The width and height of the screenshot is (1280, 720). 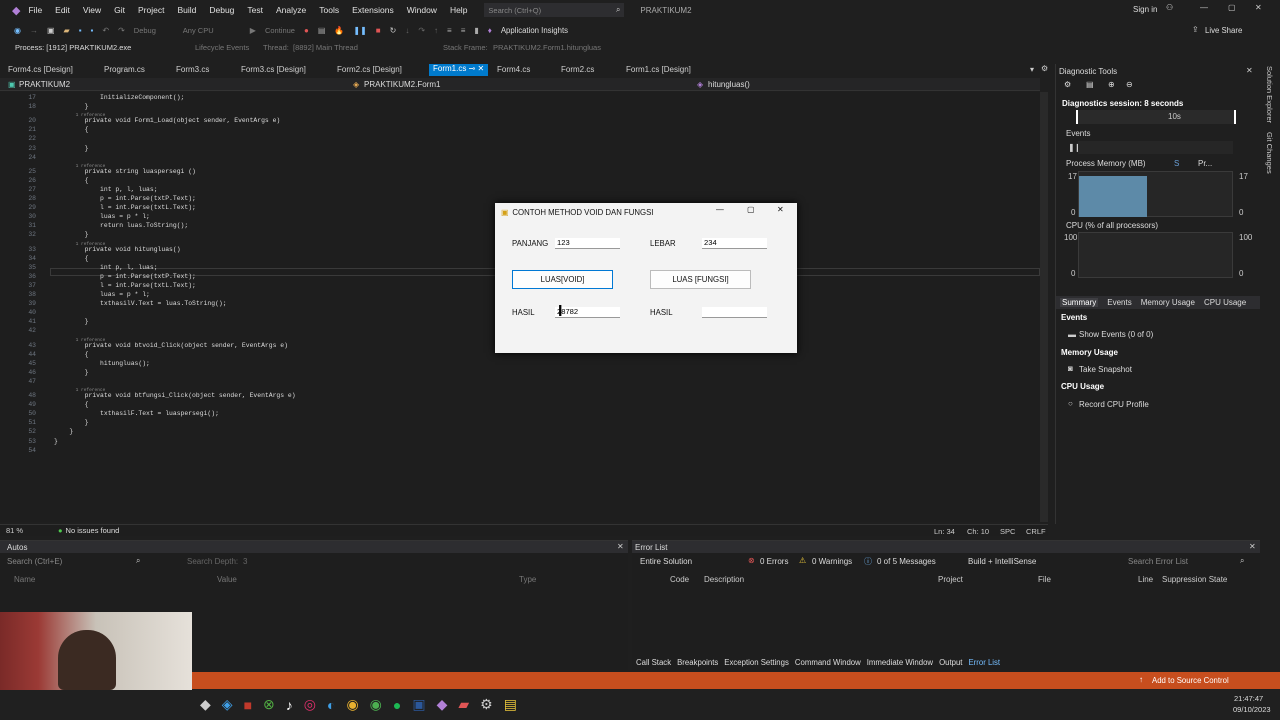 I want to click on save-all-icon: ▪, so click(x=92, y=30).